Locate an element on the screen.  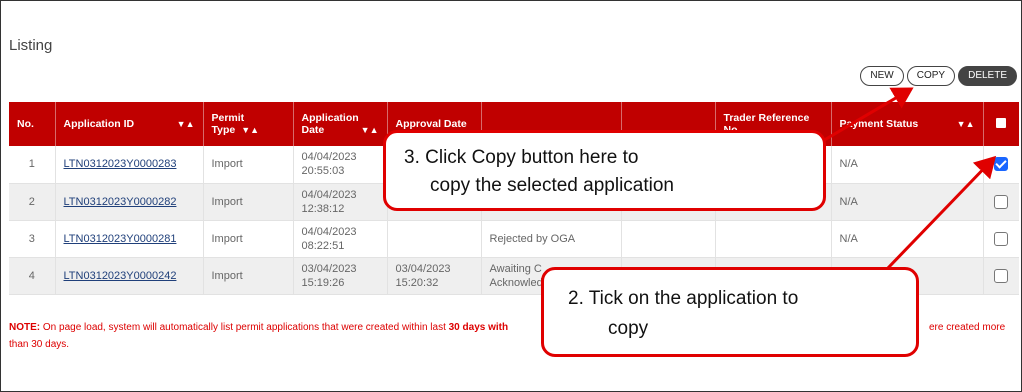
arrow-to-copy-button is located at coordinates (867, 115).